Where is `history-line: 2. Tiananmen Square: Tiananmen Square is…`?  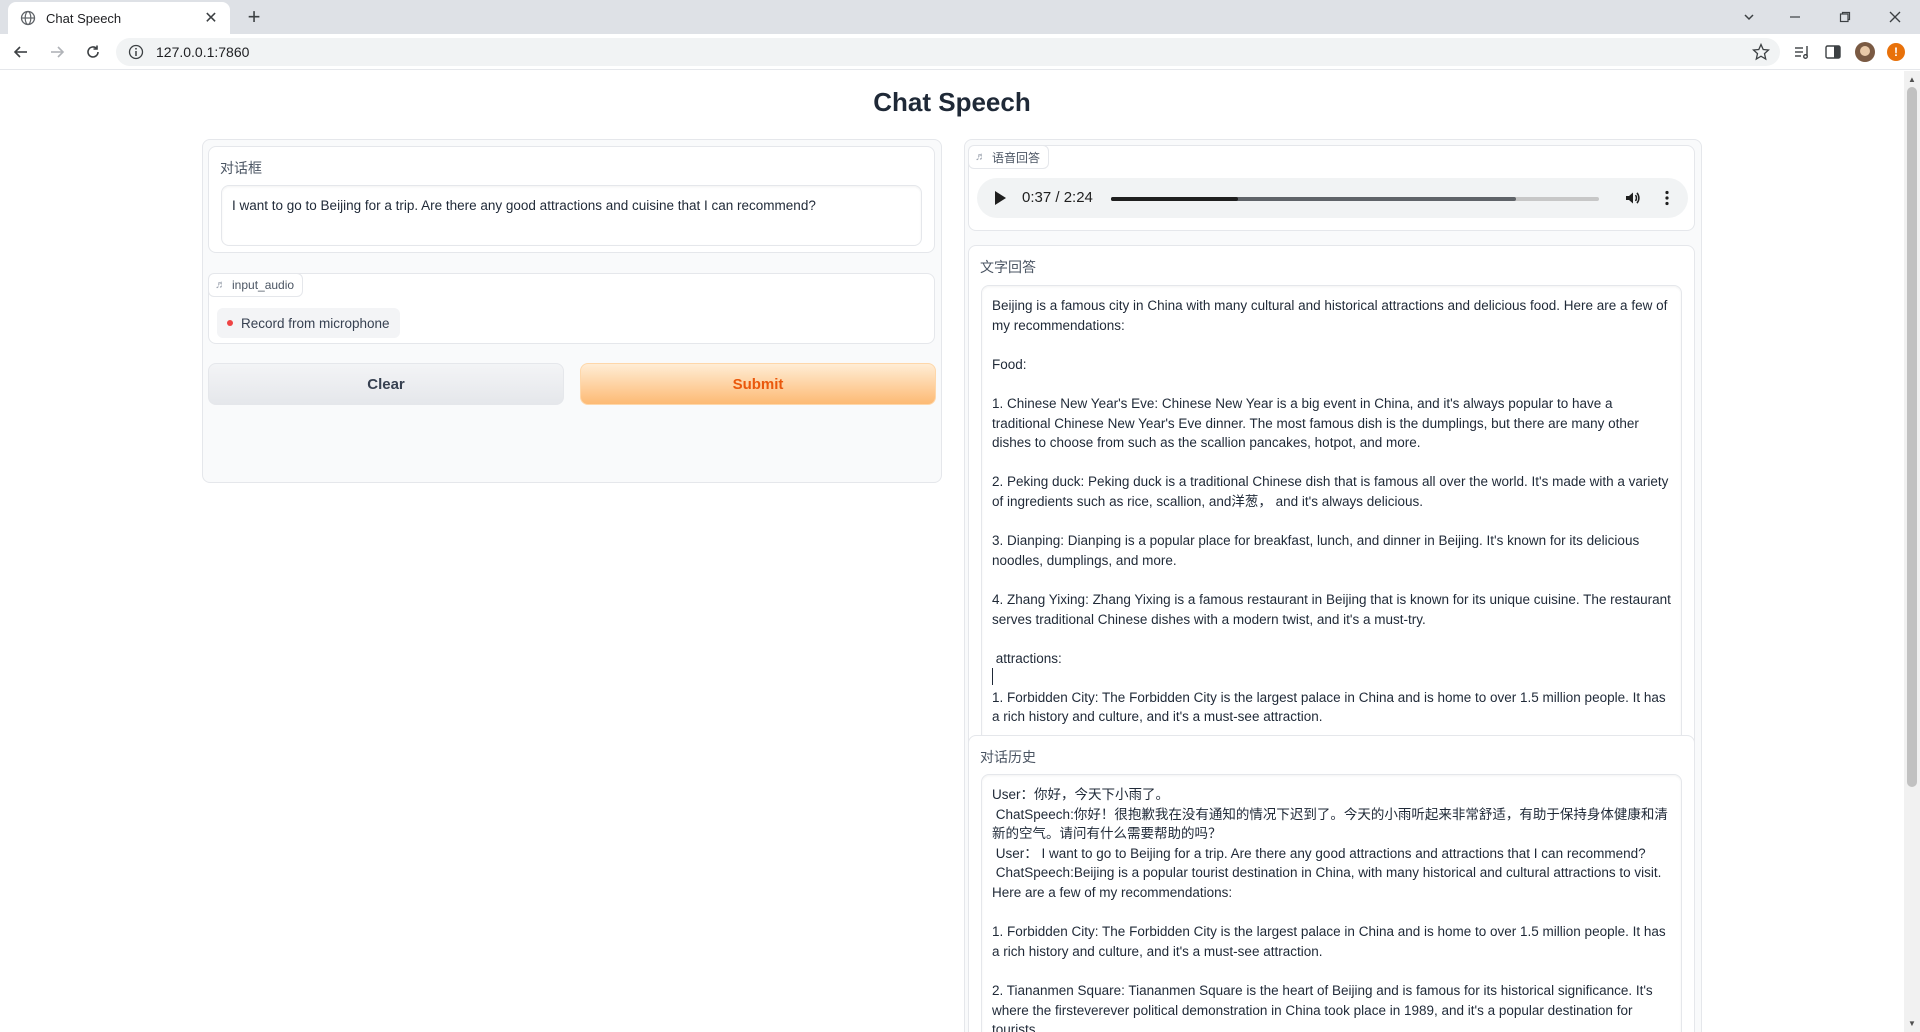
history-line: 2. Tiananmen Square: Tiananmen Square is… is located at coordinates (1324, 1007).